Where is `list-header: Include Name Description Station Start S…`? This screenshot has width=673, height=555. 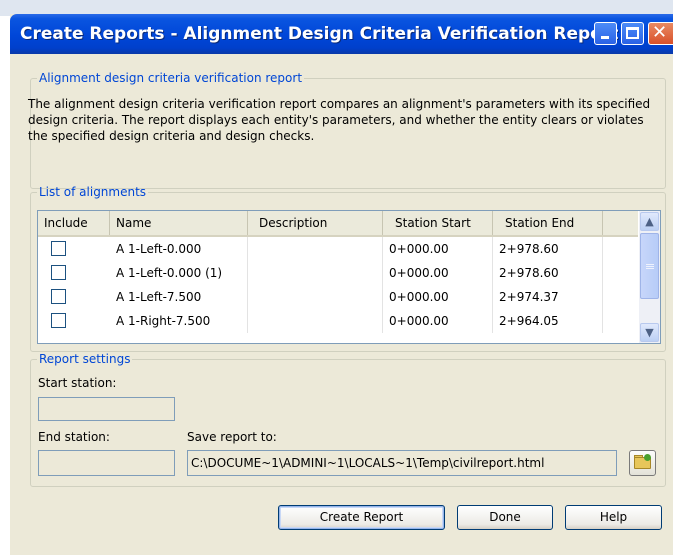 list-header: Include Name Description Station Start S… is located at coordinates (338, 224).